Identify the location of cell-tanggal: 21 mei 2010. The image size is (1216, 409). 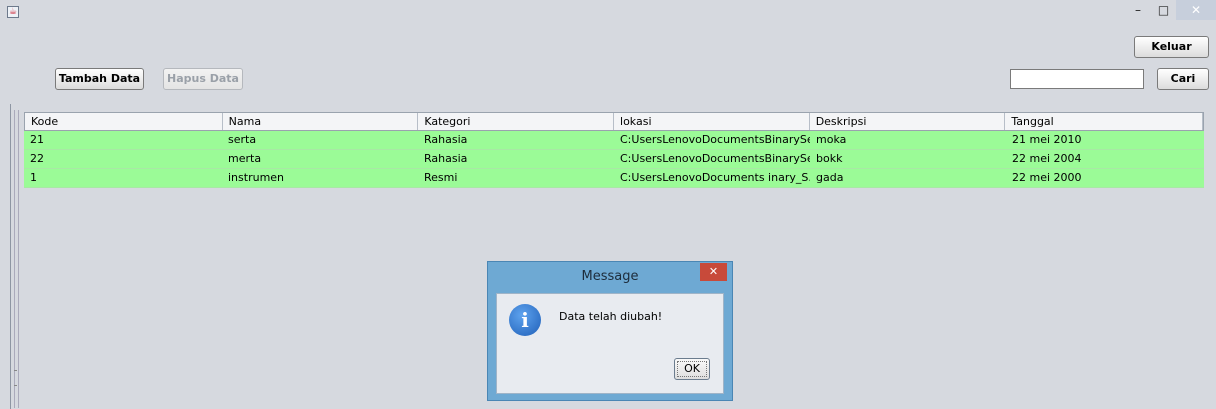
(1047, 139).